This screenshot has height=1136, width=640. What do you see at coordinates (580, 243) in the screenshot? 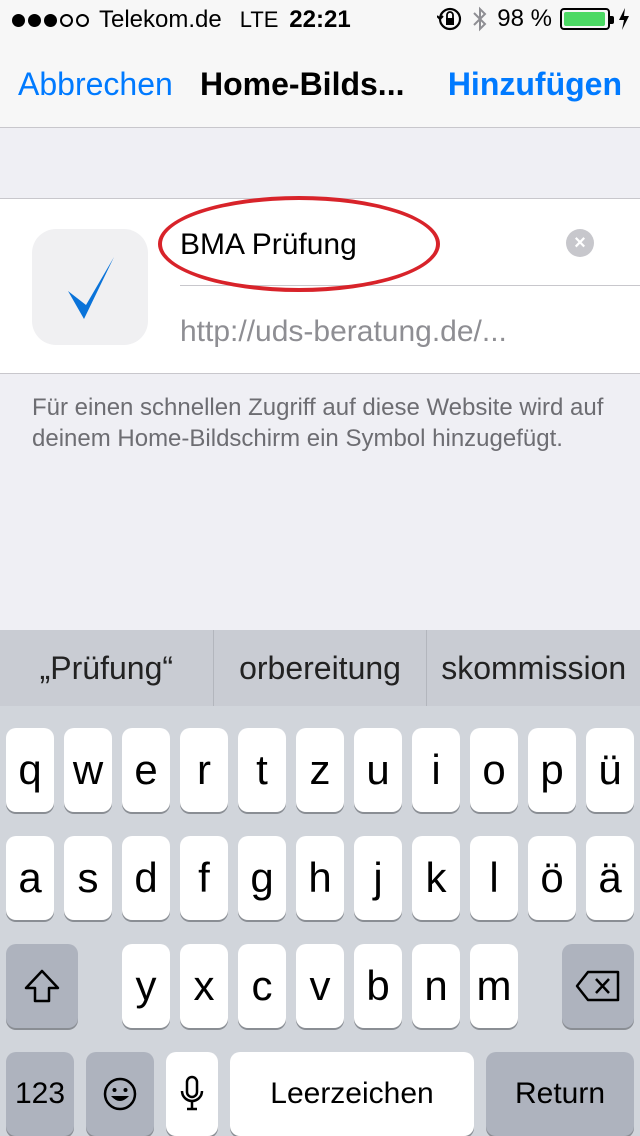
I see `clear-text-icon: ×` at bounding box center [580, 243].